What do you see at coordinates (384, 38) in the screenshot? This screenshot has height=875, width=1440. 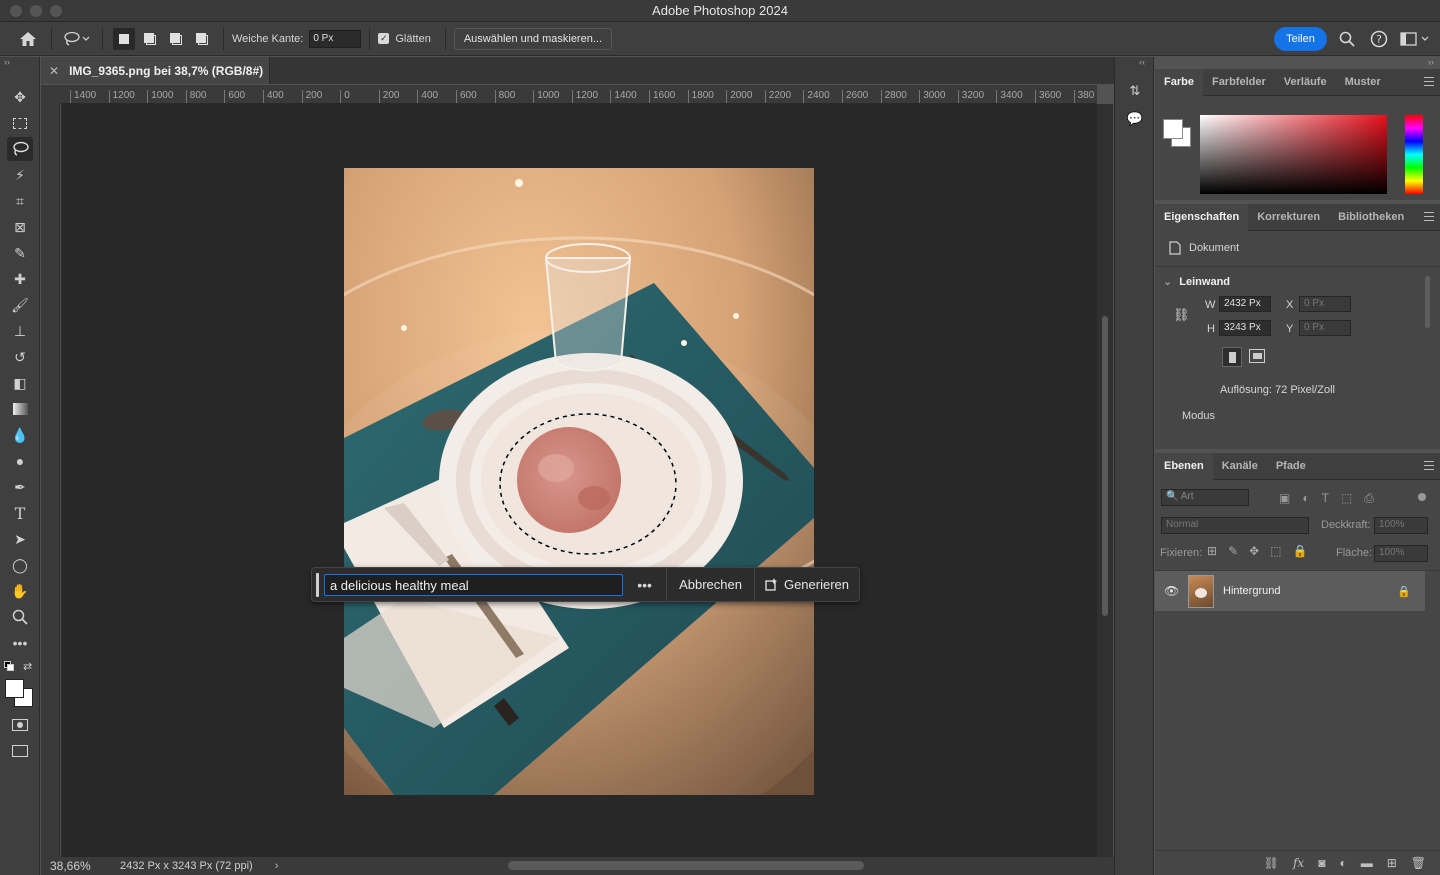 I see `antialias-checkbox: ✓` at bounding box center [384, 38].